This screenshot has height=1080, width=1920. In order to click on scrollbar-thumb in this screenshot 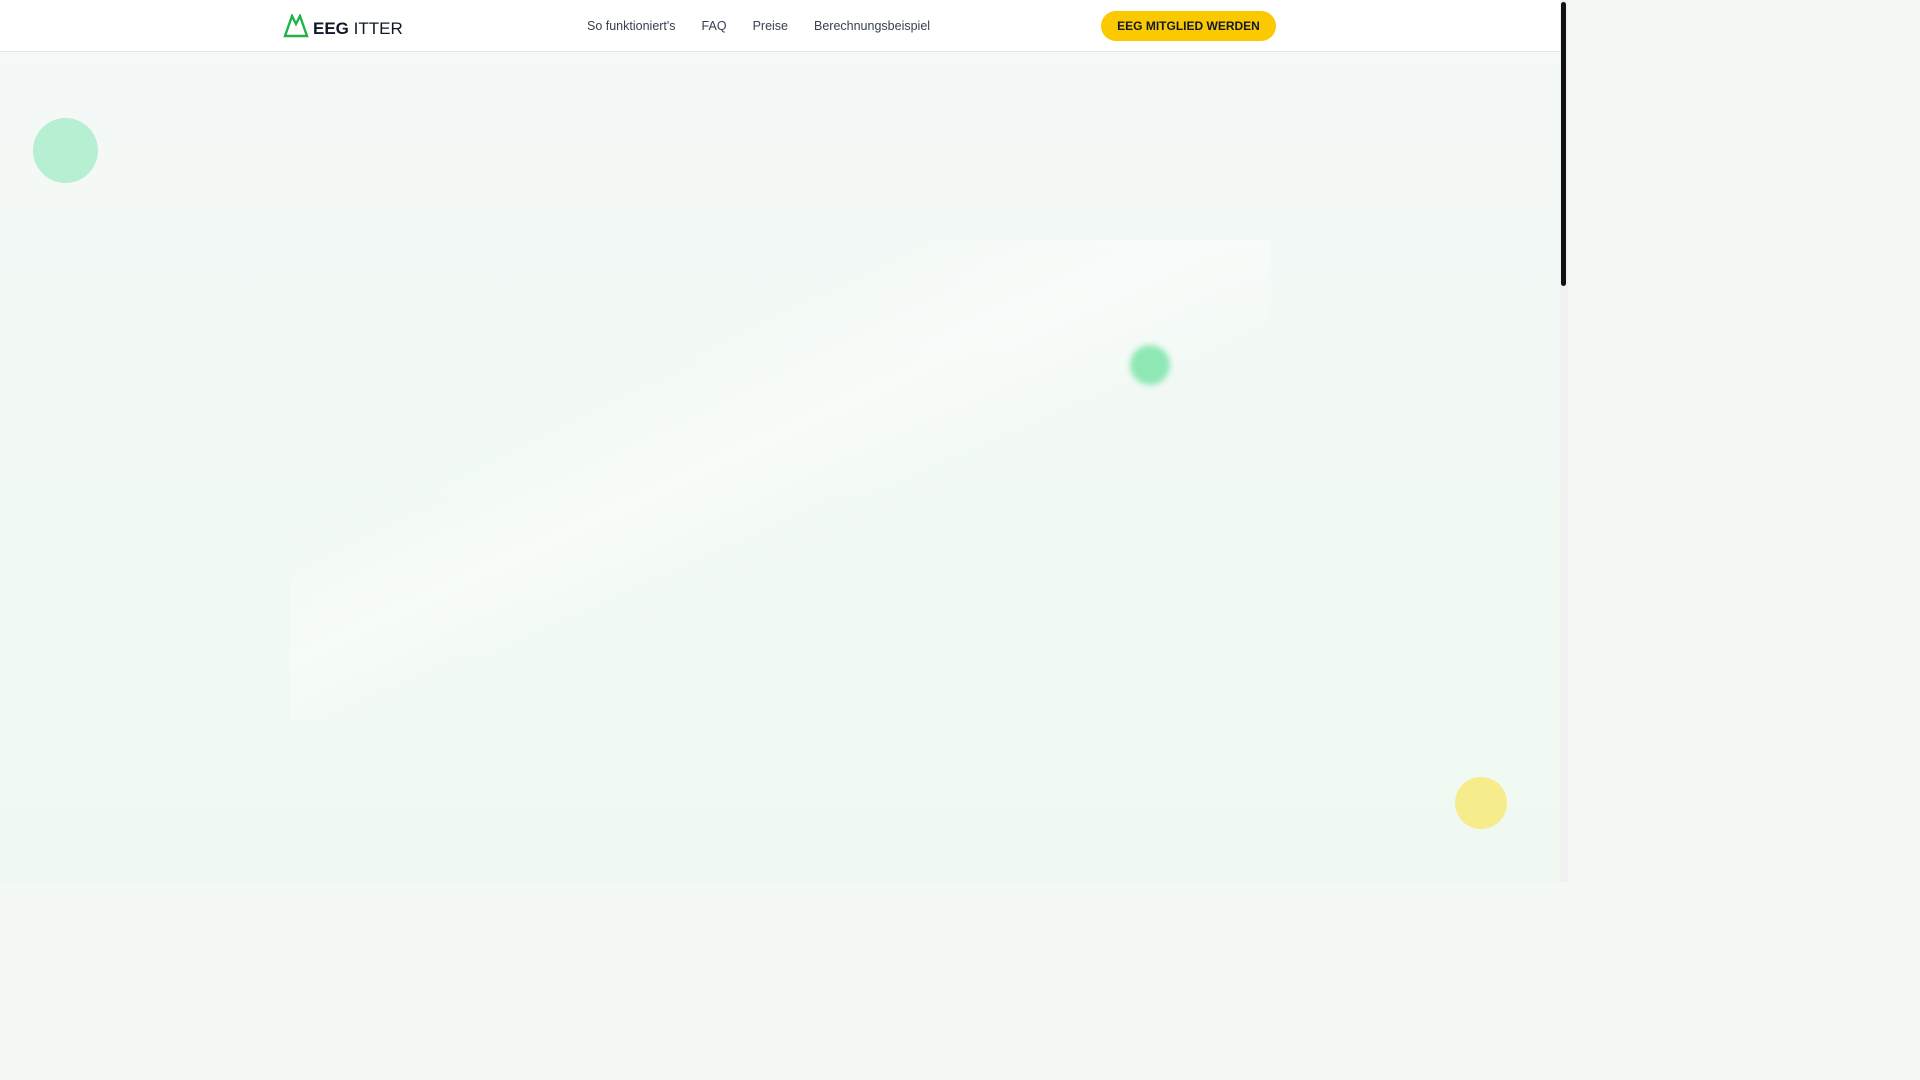, I will do `click(1563, 144)`.